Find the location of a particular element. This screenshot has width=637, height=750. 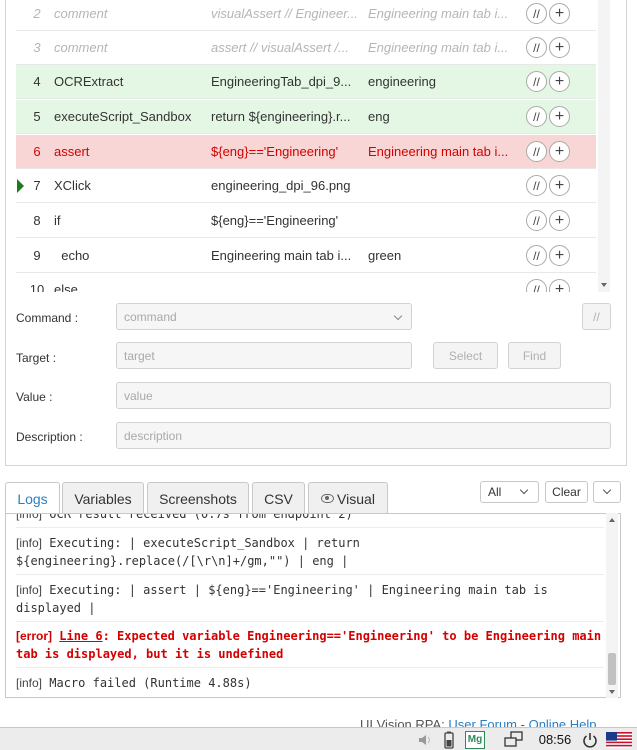

command-select: command is located at coordinates (264, 316).